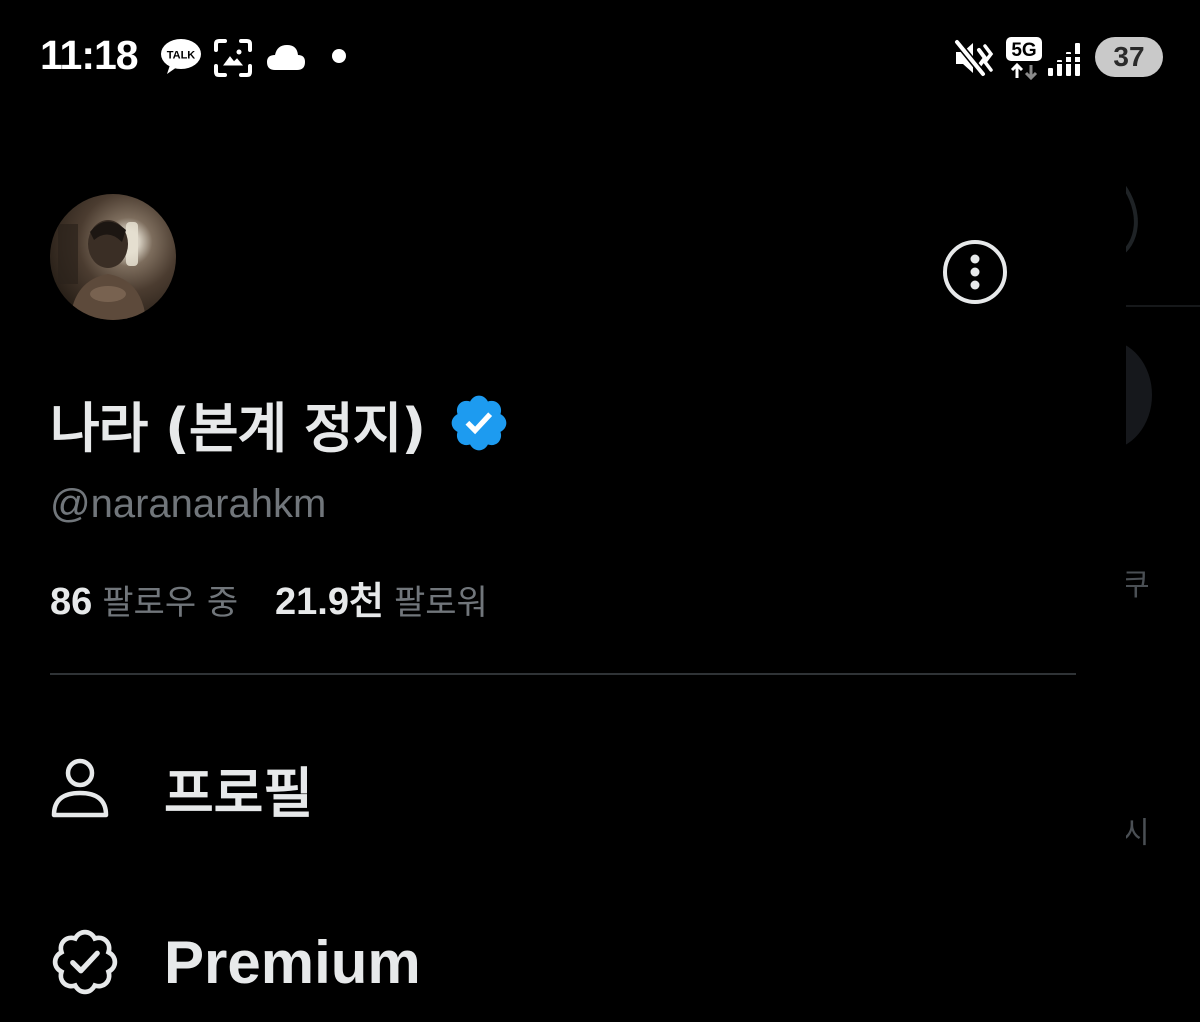 The image size is (1200, 1022). I want to click on more-vertical-icon, so click(975, 272).